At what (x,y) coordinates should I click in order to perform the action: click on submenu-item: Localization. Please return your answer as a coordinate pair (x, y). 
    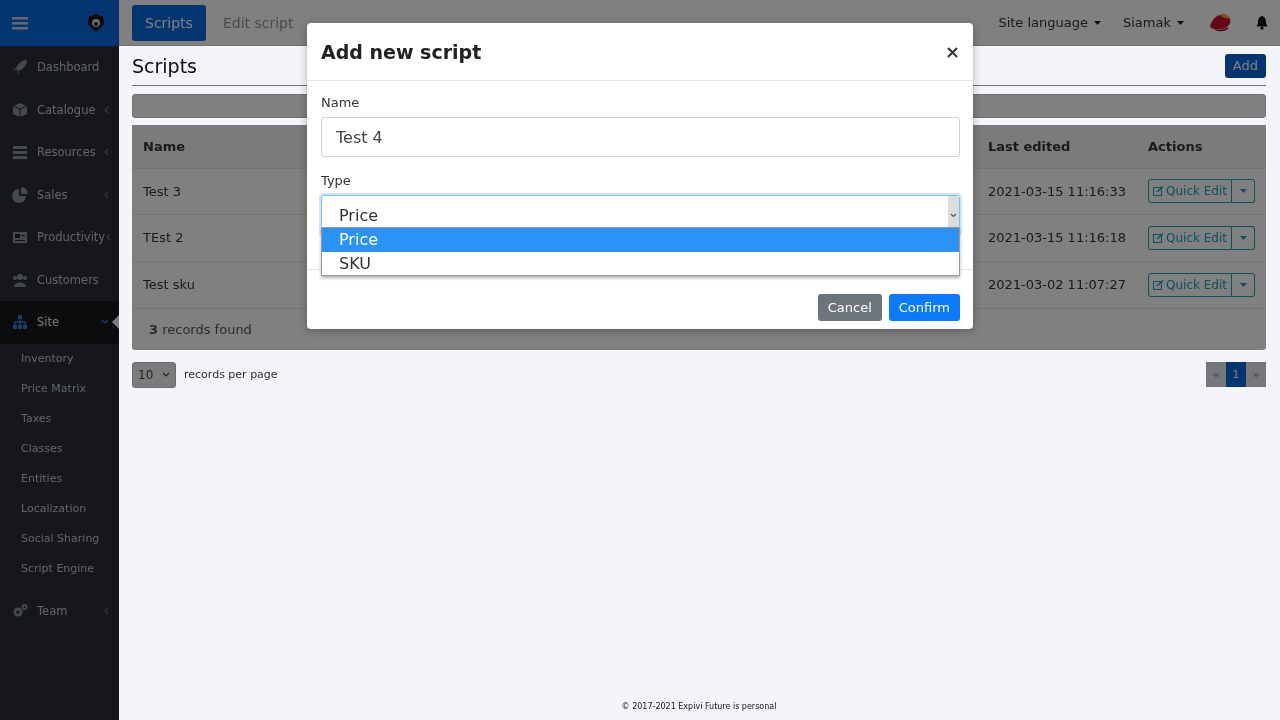
    Looking at the image, I should click on (59, 508).